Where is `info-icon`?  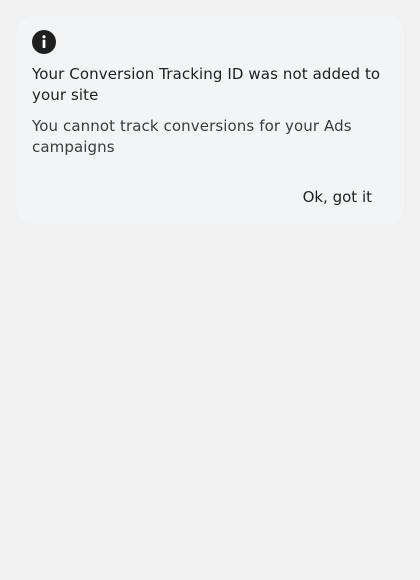
info-icon is located at coordinates (44, 42).